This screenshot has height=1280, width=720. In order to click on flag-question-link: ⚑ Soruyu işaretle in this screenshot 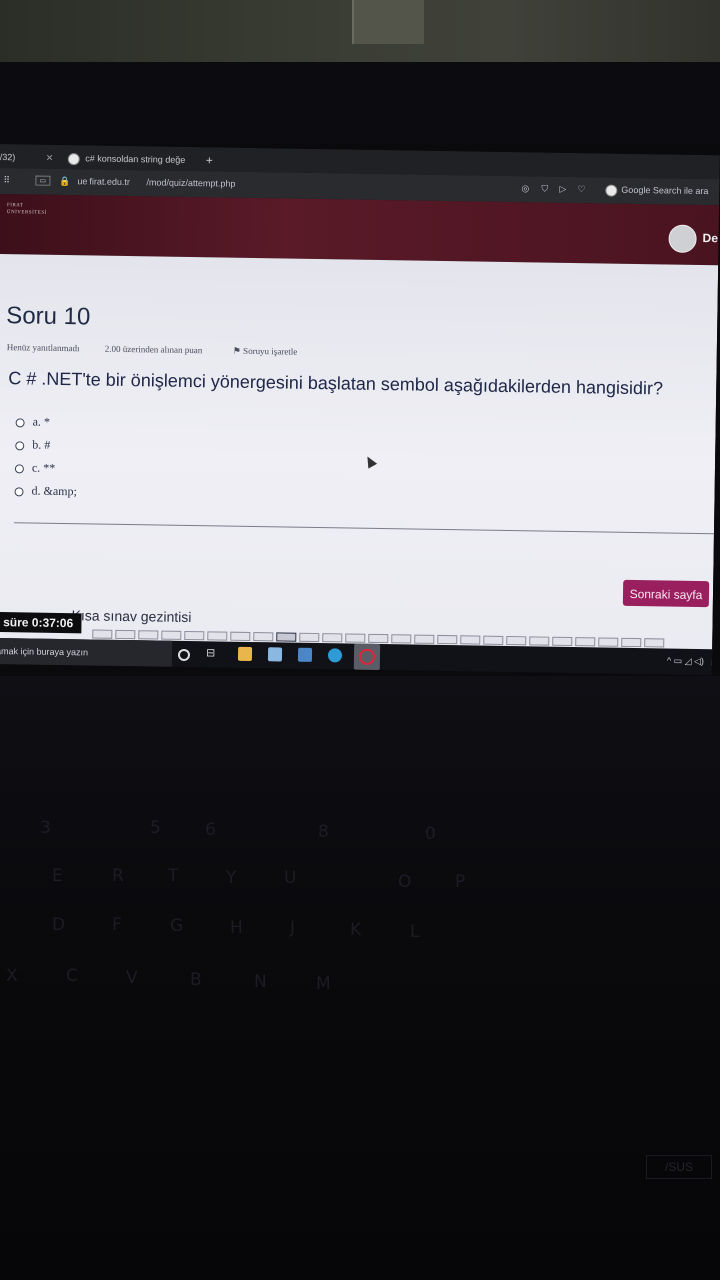, I will do `click(265, 352)`.